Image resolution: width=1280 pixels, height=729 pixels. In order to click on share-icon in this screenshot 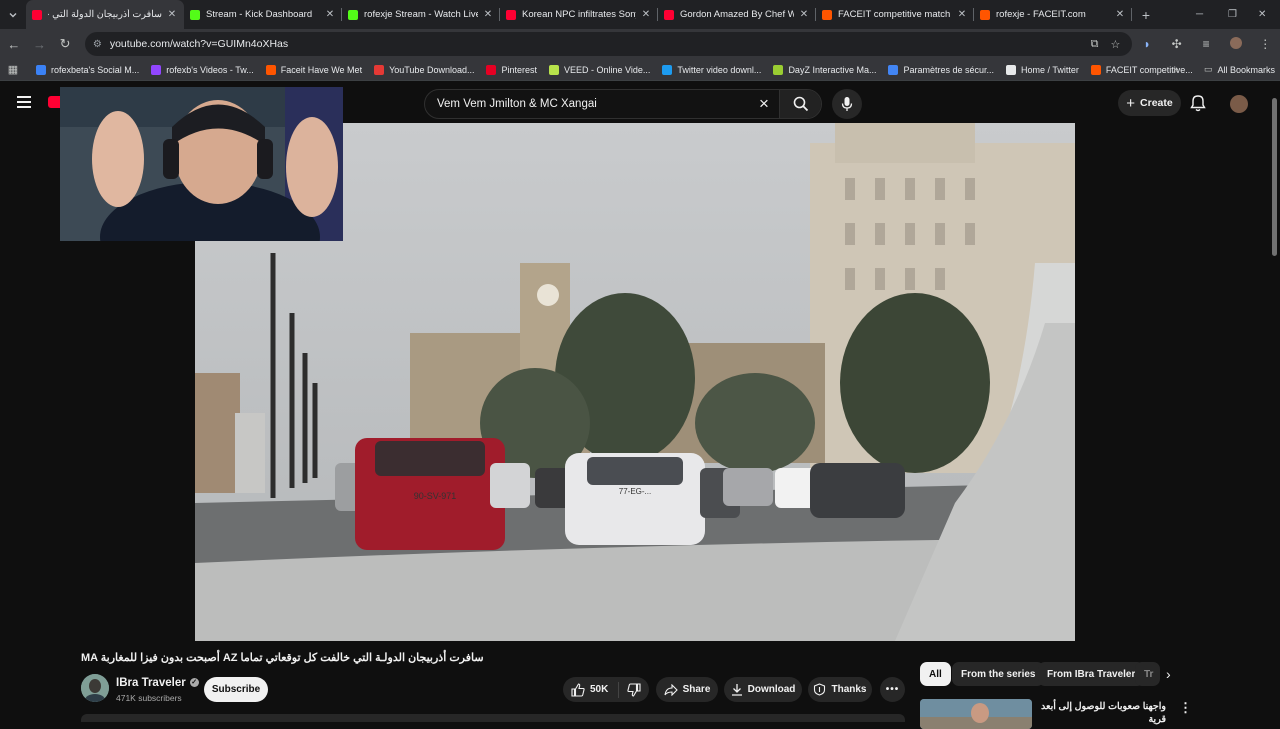, I will do `click(671, 689)`.